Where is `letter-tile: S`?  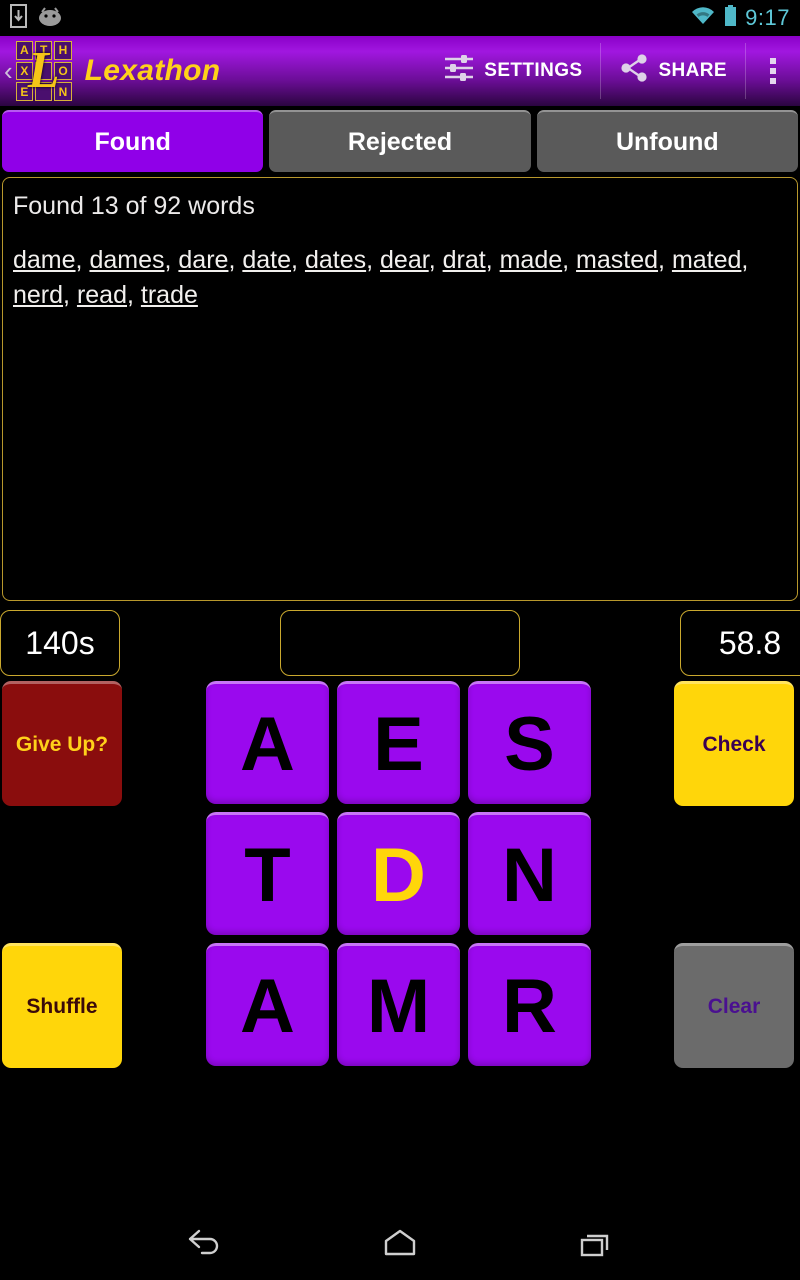 letter-tile: S is located at coordinates (529, 742).